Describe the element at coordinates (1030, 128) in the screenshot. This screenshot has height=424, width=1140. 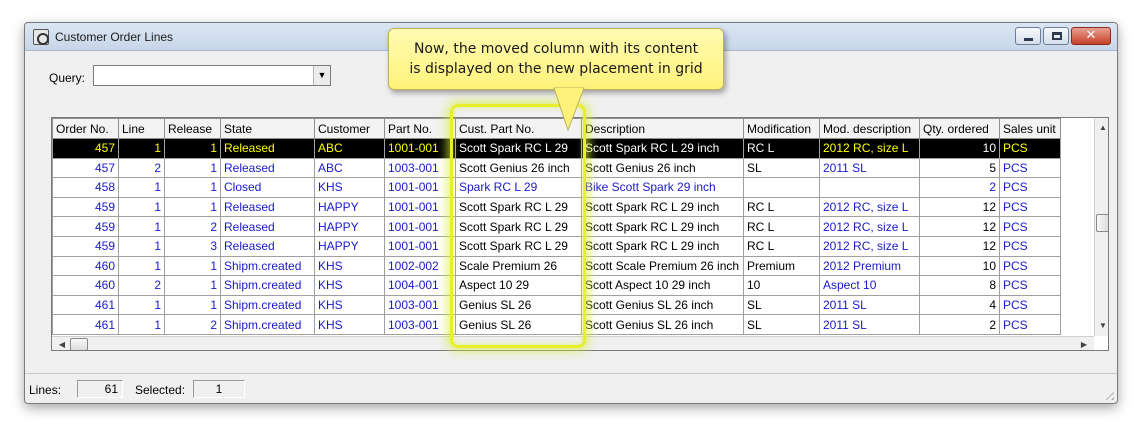
I see `column-header-sales-unit: Sales unit` at that location.